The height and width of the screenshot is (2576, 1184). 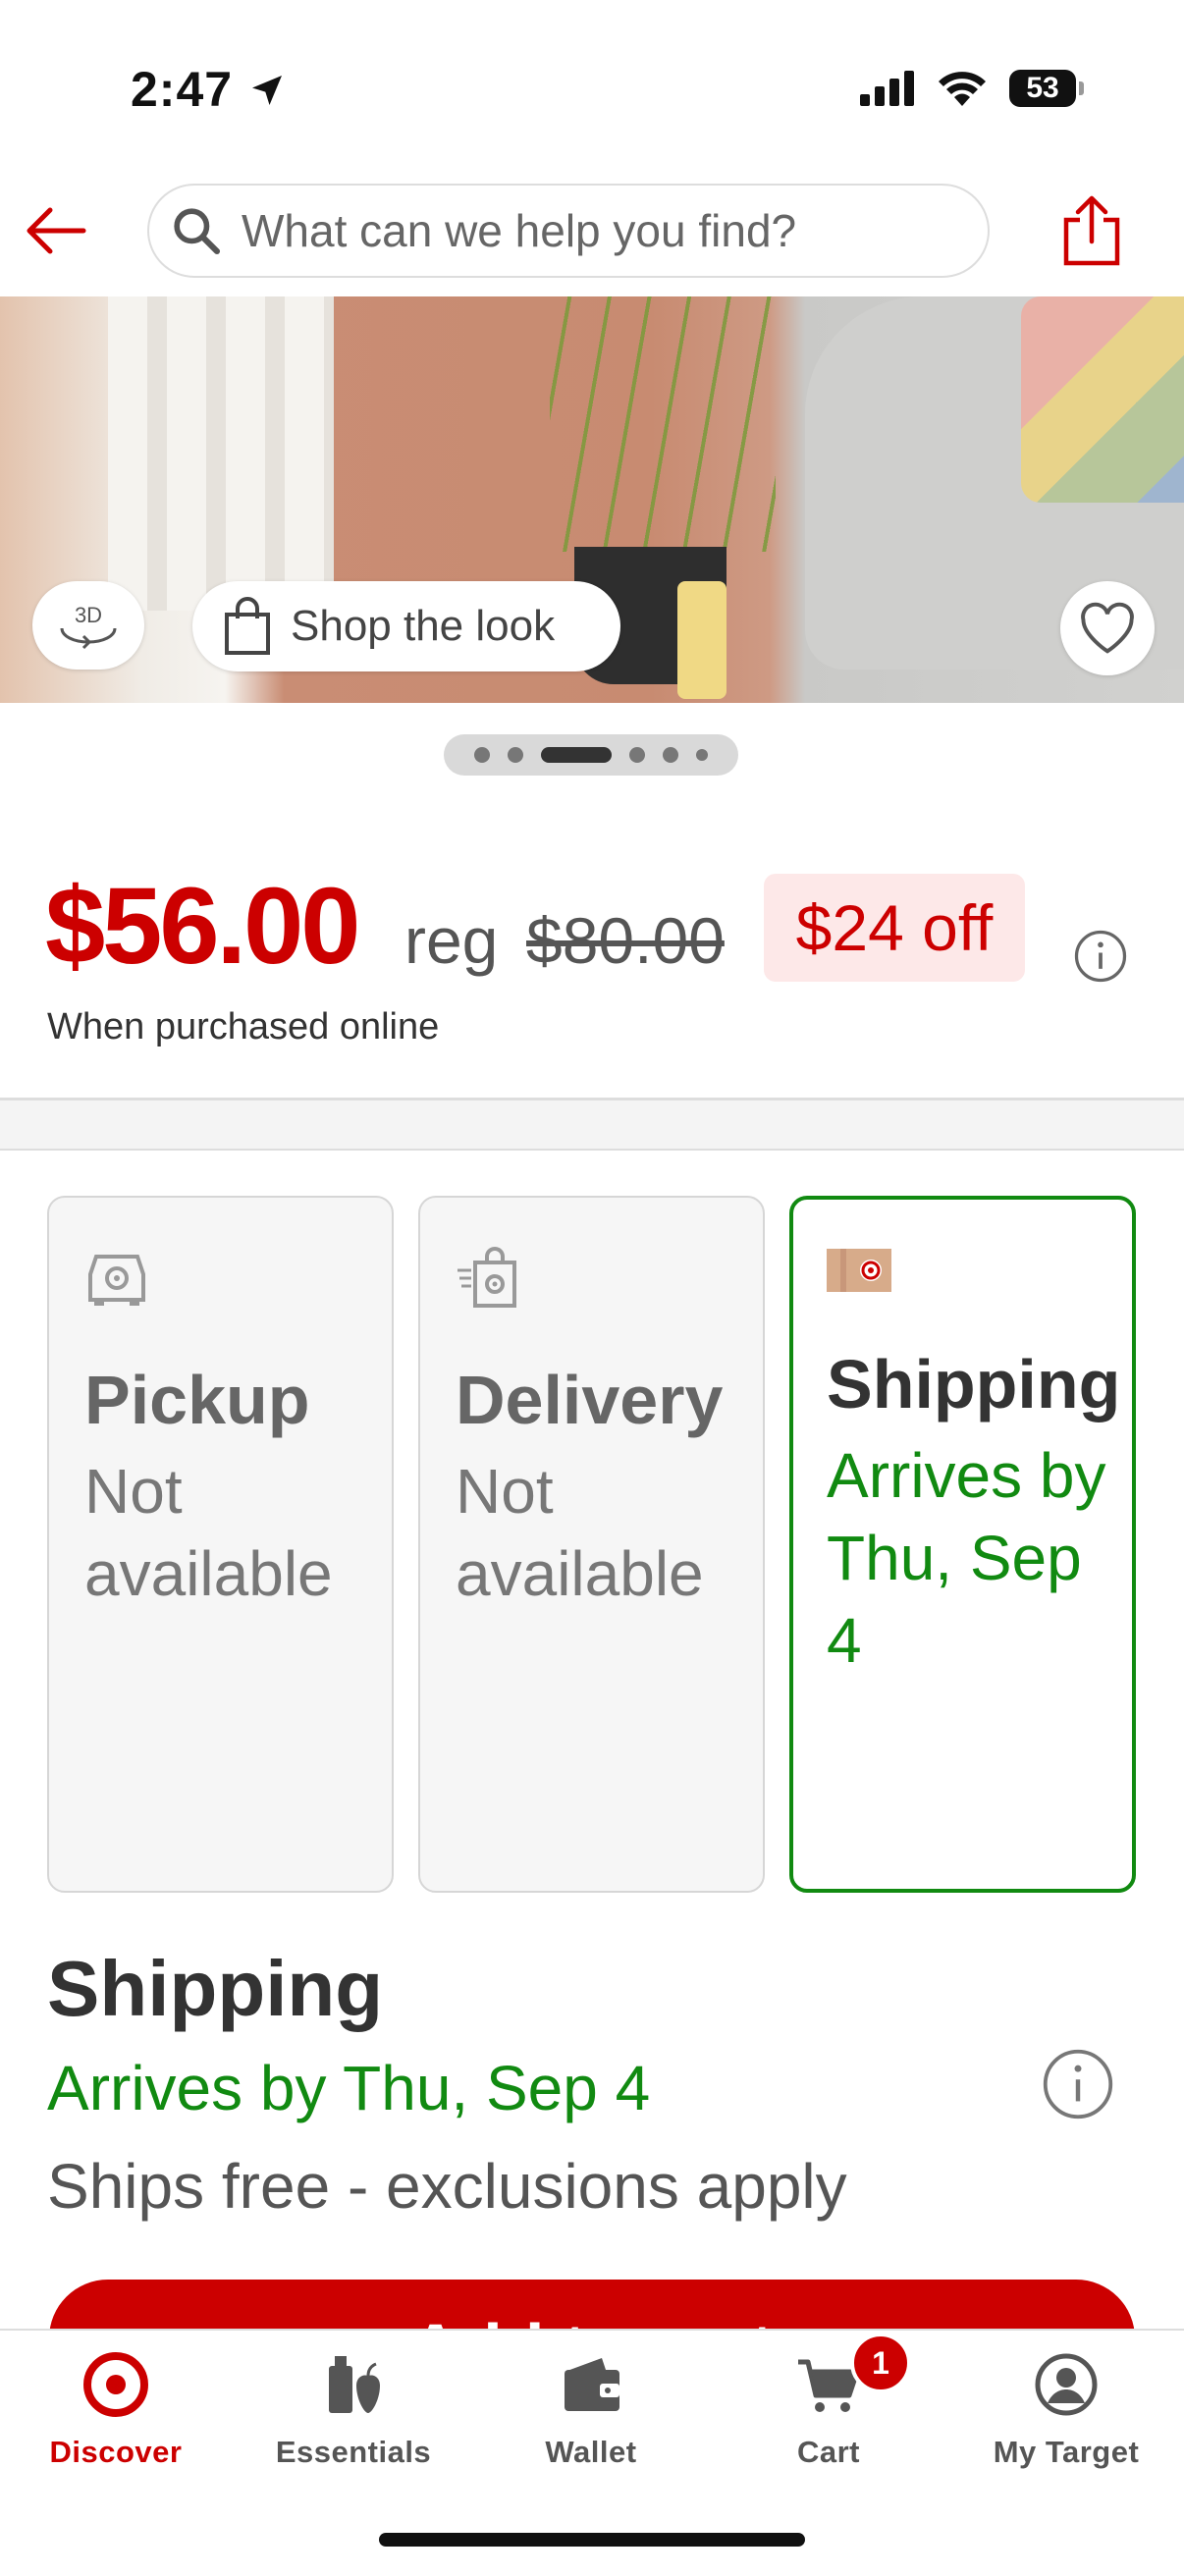 I want to click on shop-the-look-button: Shop the look, so click(x=406, y=626).